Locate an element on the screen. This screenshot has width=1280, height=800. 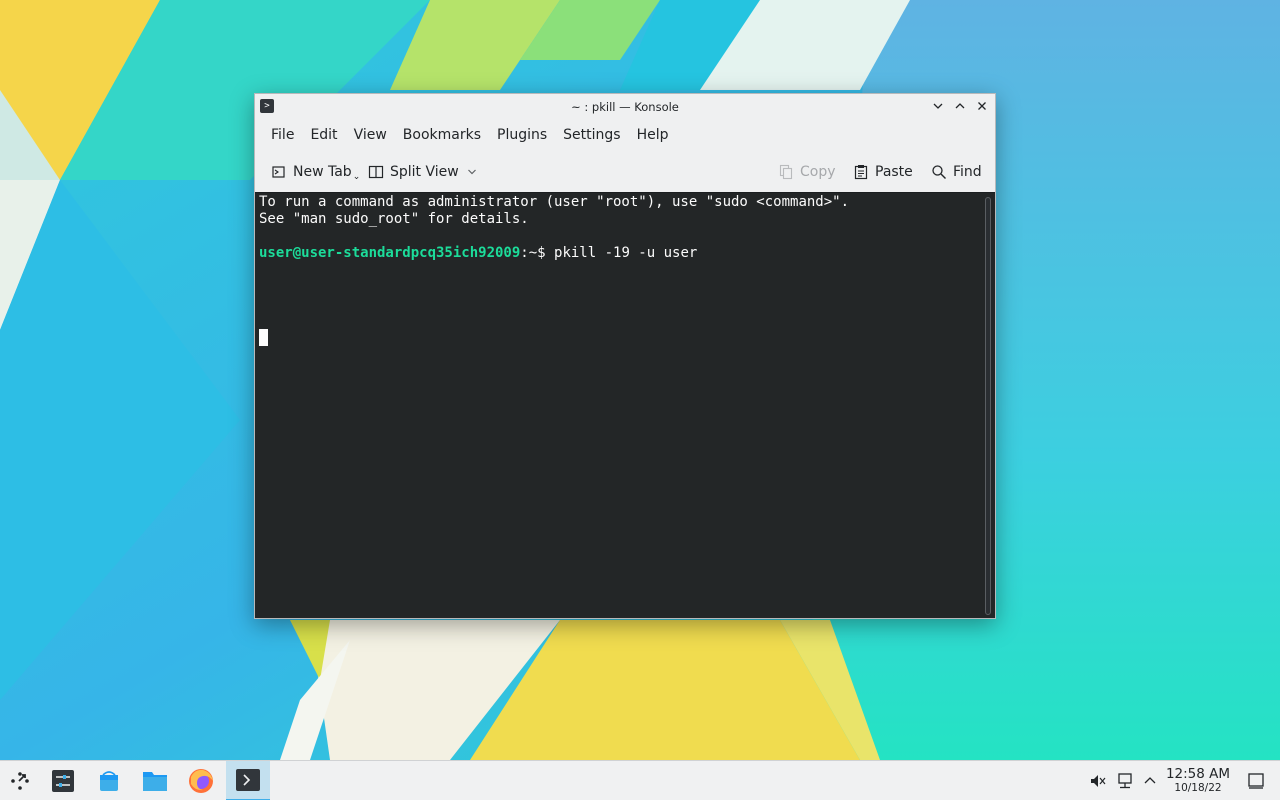
digital-clock: 12:58 AM 10/18/22 is located at coordinates (1198, 780).